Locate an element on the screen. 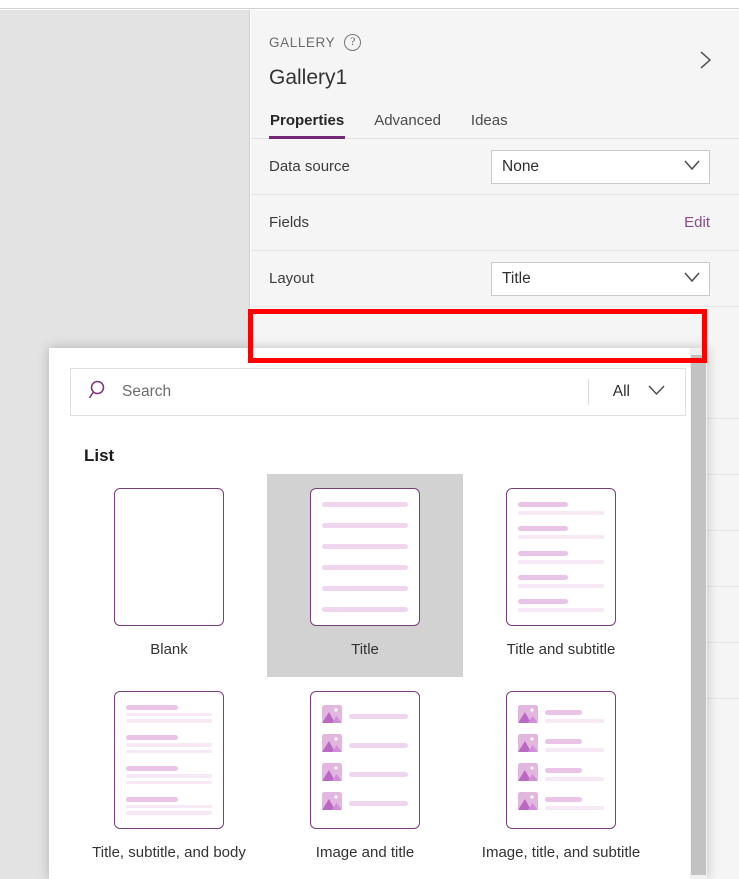  layout-card-title-subtitle-body: Title, subtitle, and body is located at coordinates (169, 778).